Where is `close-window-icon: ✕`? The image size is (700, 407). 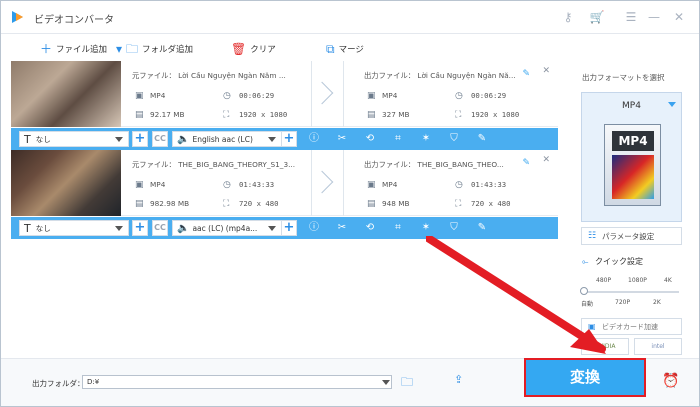
close-window-icon: ✕ is located at coordinates (679, 17).